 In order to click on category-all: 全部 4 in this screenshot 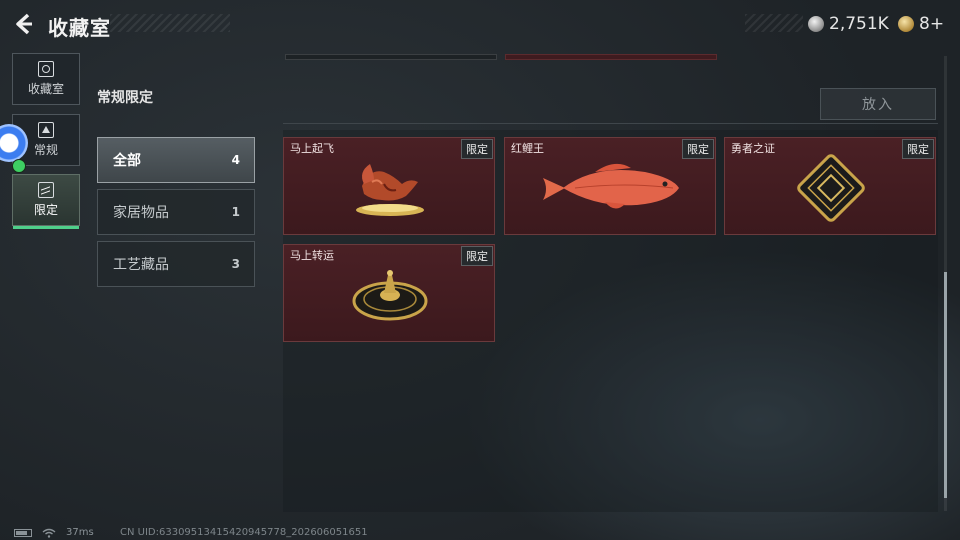, I will do `click(176, 160)`.